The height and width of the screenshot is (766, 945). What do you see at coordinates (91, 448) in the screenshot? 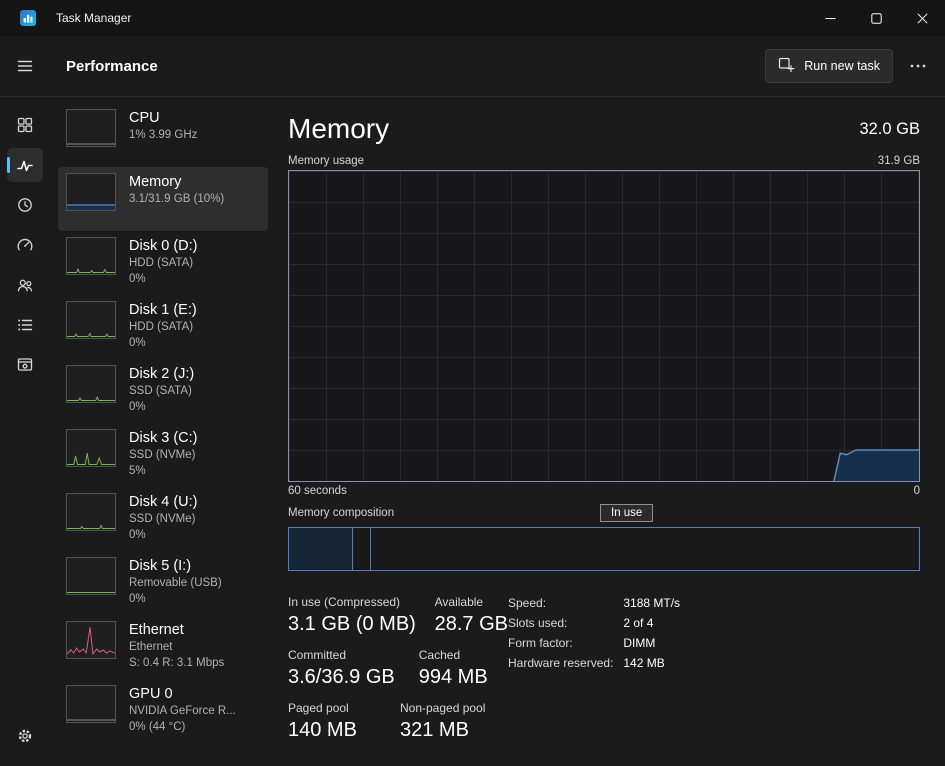
I see `disk-3-thumbnail` at bounding box center [91, 448].